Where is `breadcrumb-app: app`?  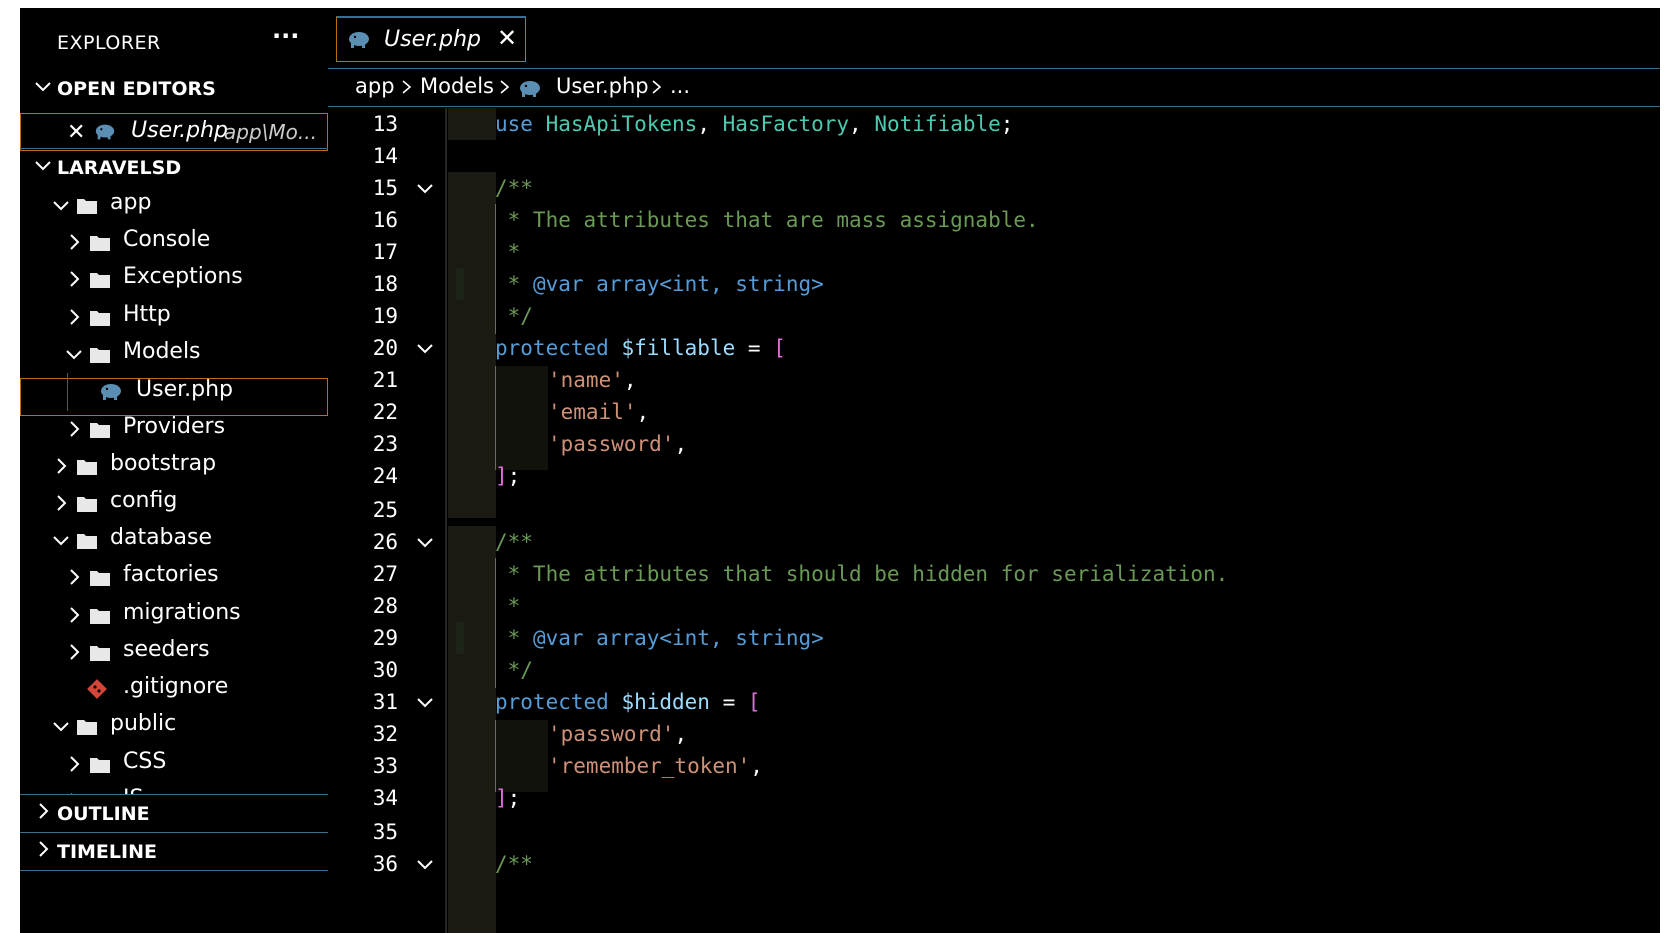 breadcrumb-app: app is located at coordinates (375, 86).